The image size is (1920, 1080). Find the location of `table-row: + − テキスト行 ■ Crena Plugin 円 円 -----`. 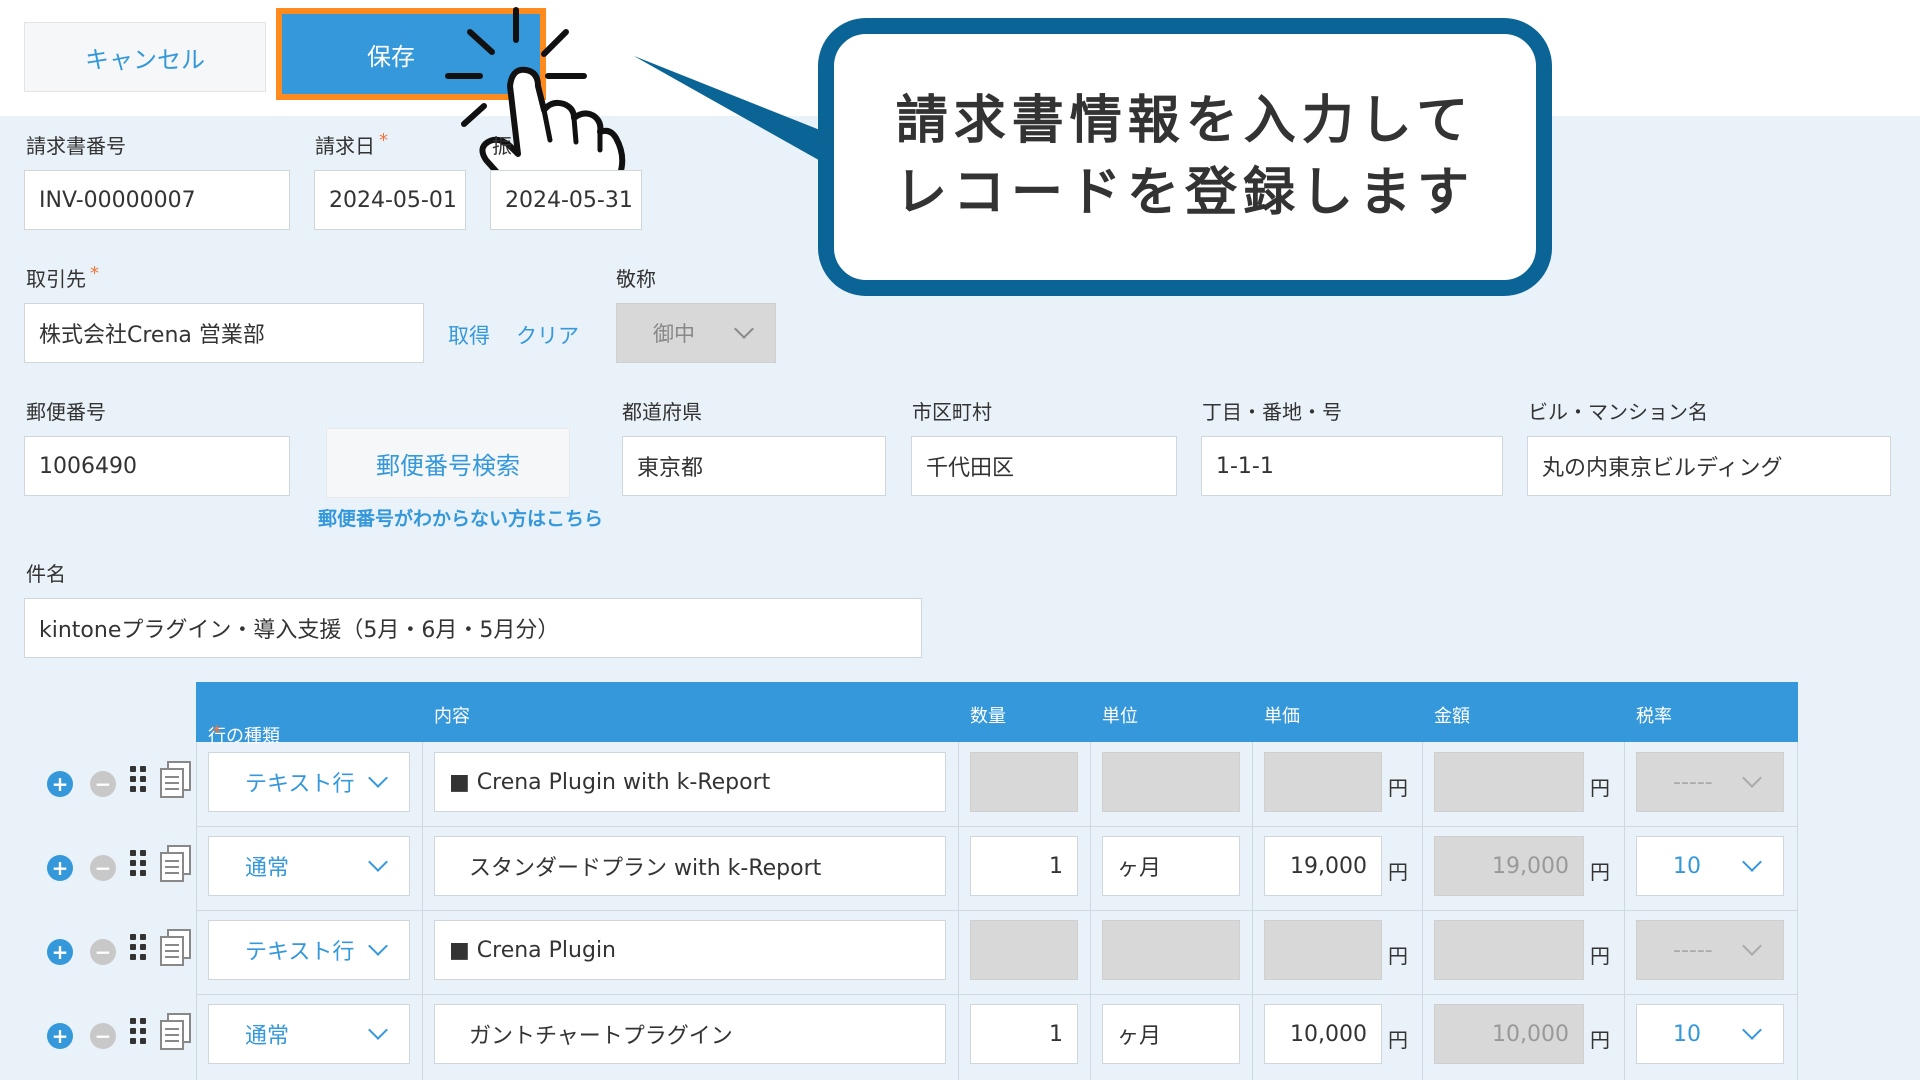

table-row: + − テキスト行 ■ Crena Plugin 円 円 ----- is located at coordinates (960, 952).